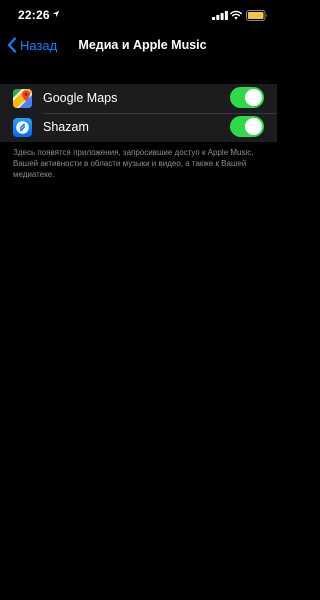 Image resolution: width=320 pixels, height=600 pixels. What do you see at coordinates (66, 127) in the screenshot?
I see `shazam-label: Shazam` at bounding box center [66, 127].